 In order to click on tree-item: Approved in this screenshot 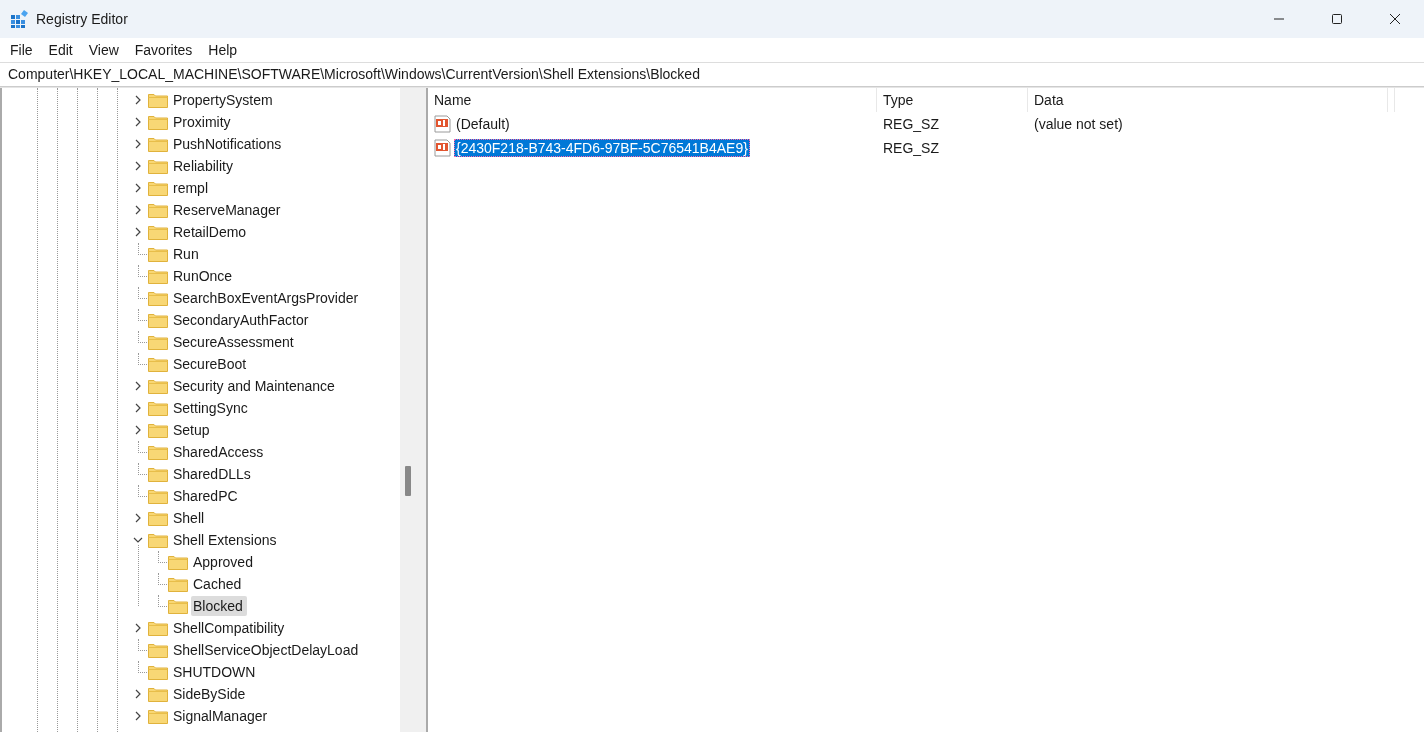, I will do `click(224, 562)`.